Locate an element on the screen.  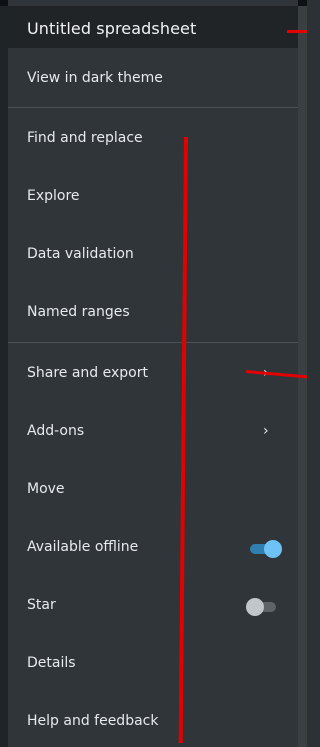
annotation-line-top is located at coordinates (297, 31).